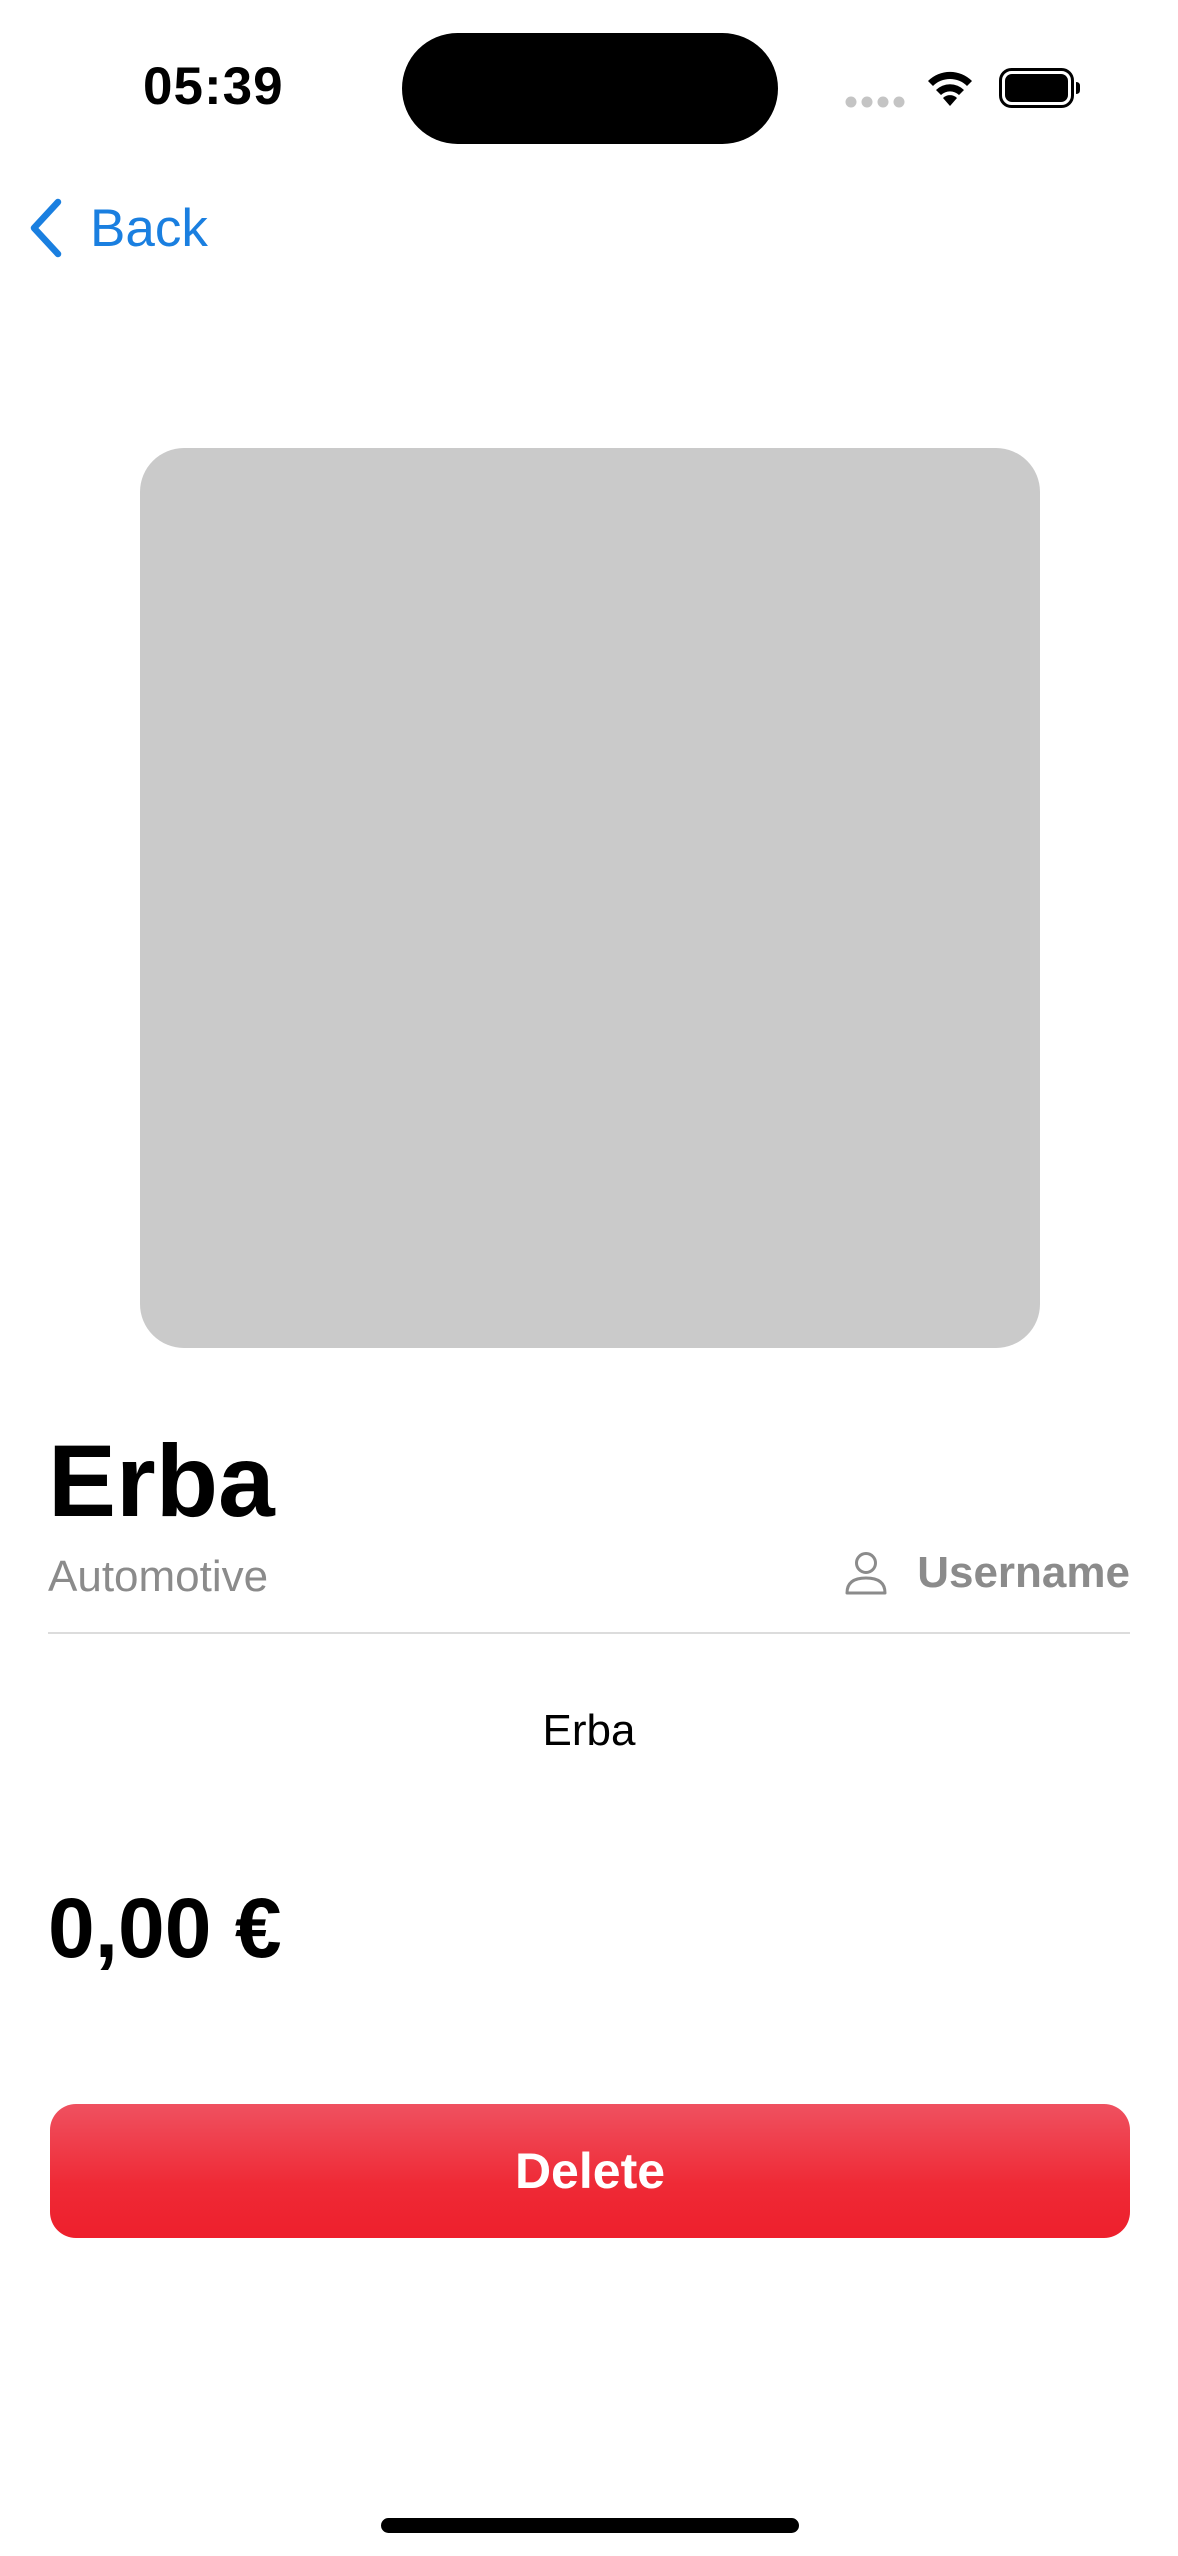 This screenshot has height=2556, width=1178. I want to click on product-price: 0,00 €, so click(165, 1928).